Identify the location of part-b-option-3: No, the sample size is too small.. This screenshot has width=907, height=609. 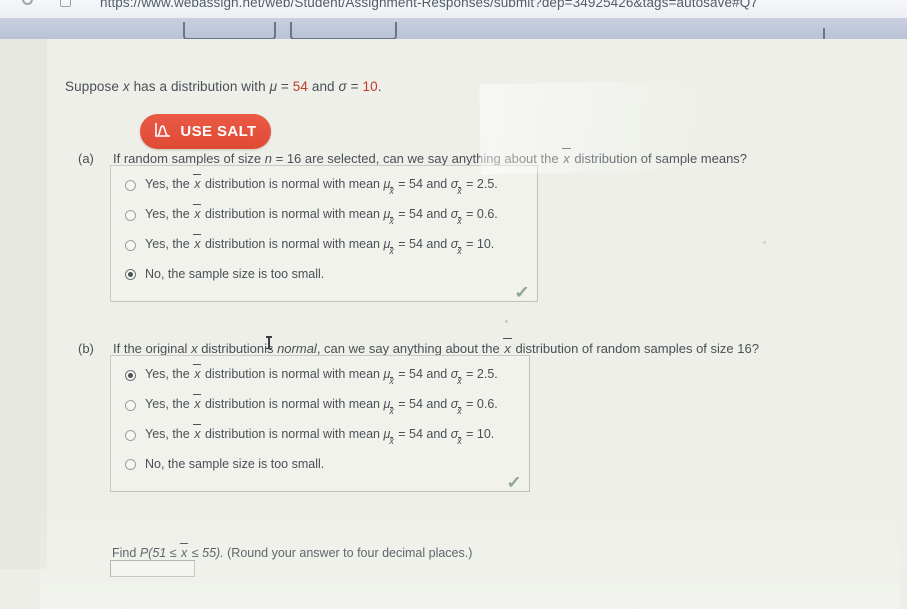
(224, 464).